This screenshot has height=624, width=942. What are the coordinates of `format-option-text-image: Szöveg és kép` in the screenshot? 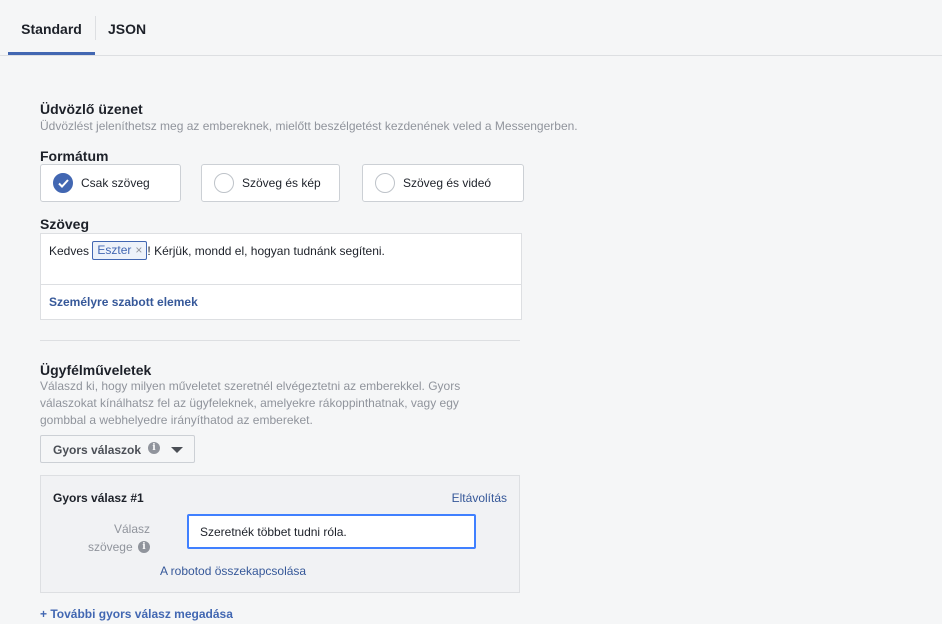 It's located at (270, 183).